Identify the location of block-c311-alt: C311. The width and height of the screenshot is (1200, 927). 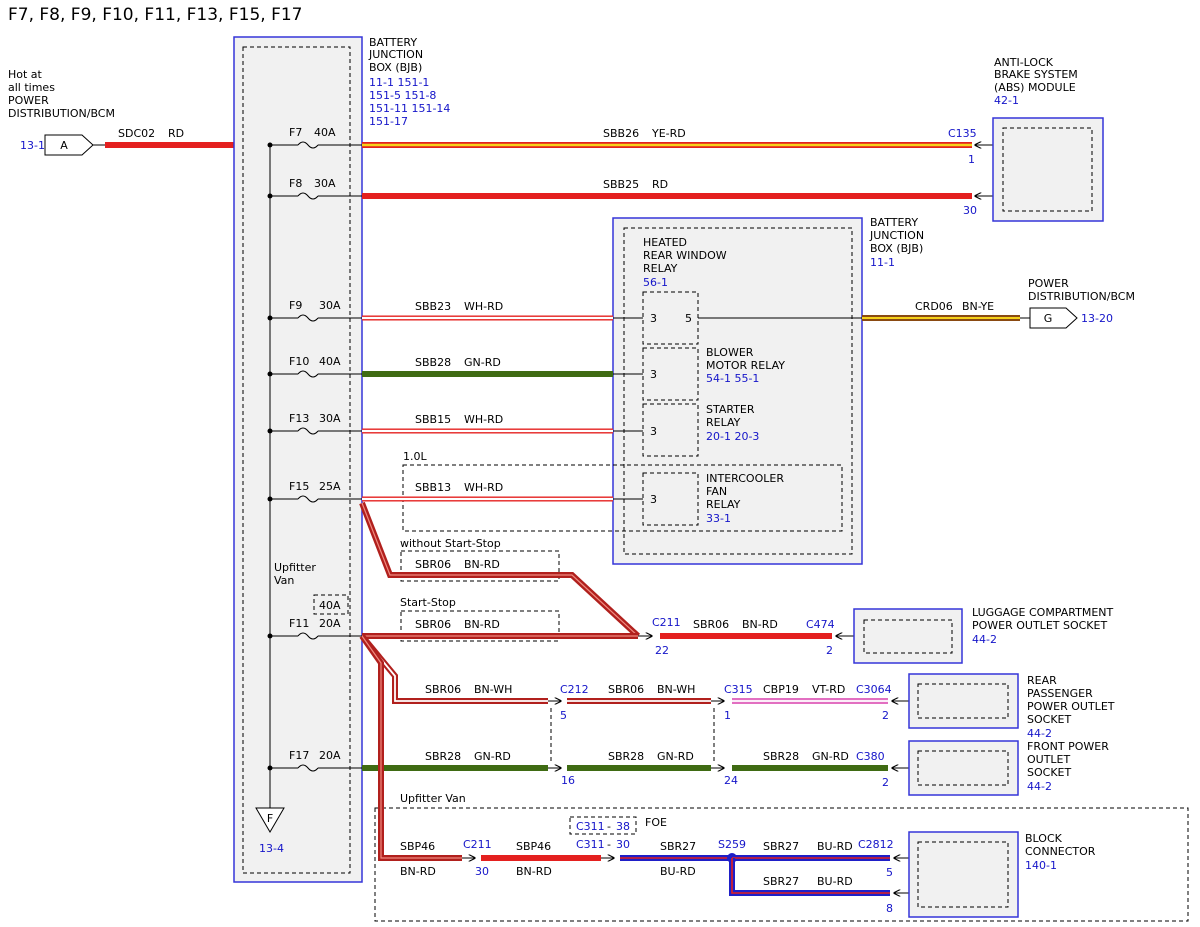
(590, 826).